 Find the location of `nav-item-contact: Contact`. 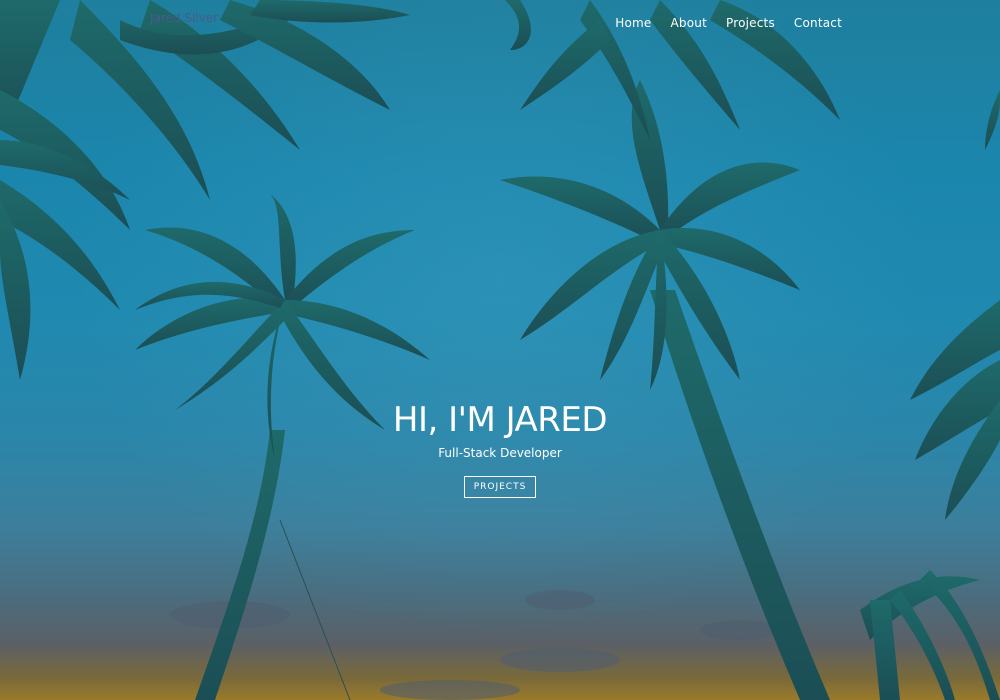

nav-item-contact: Contact is located at coordinates (818, 21).